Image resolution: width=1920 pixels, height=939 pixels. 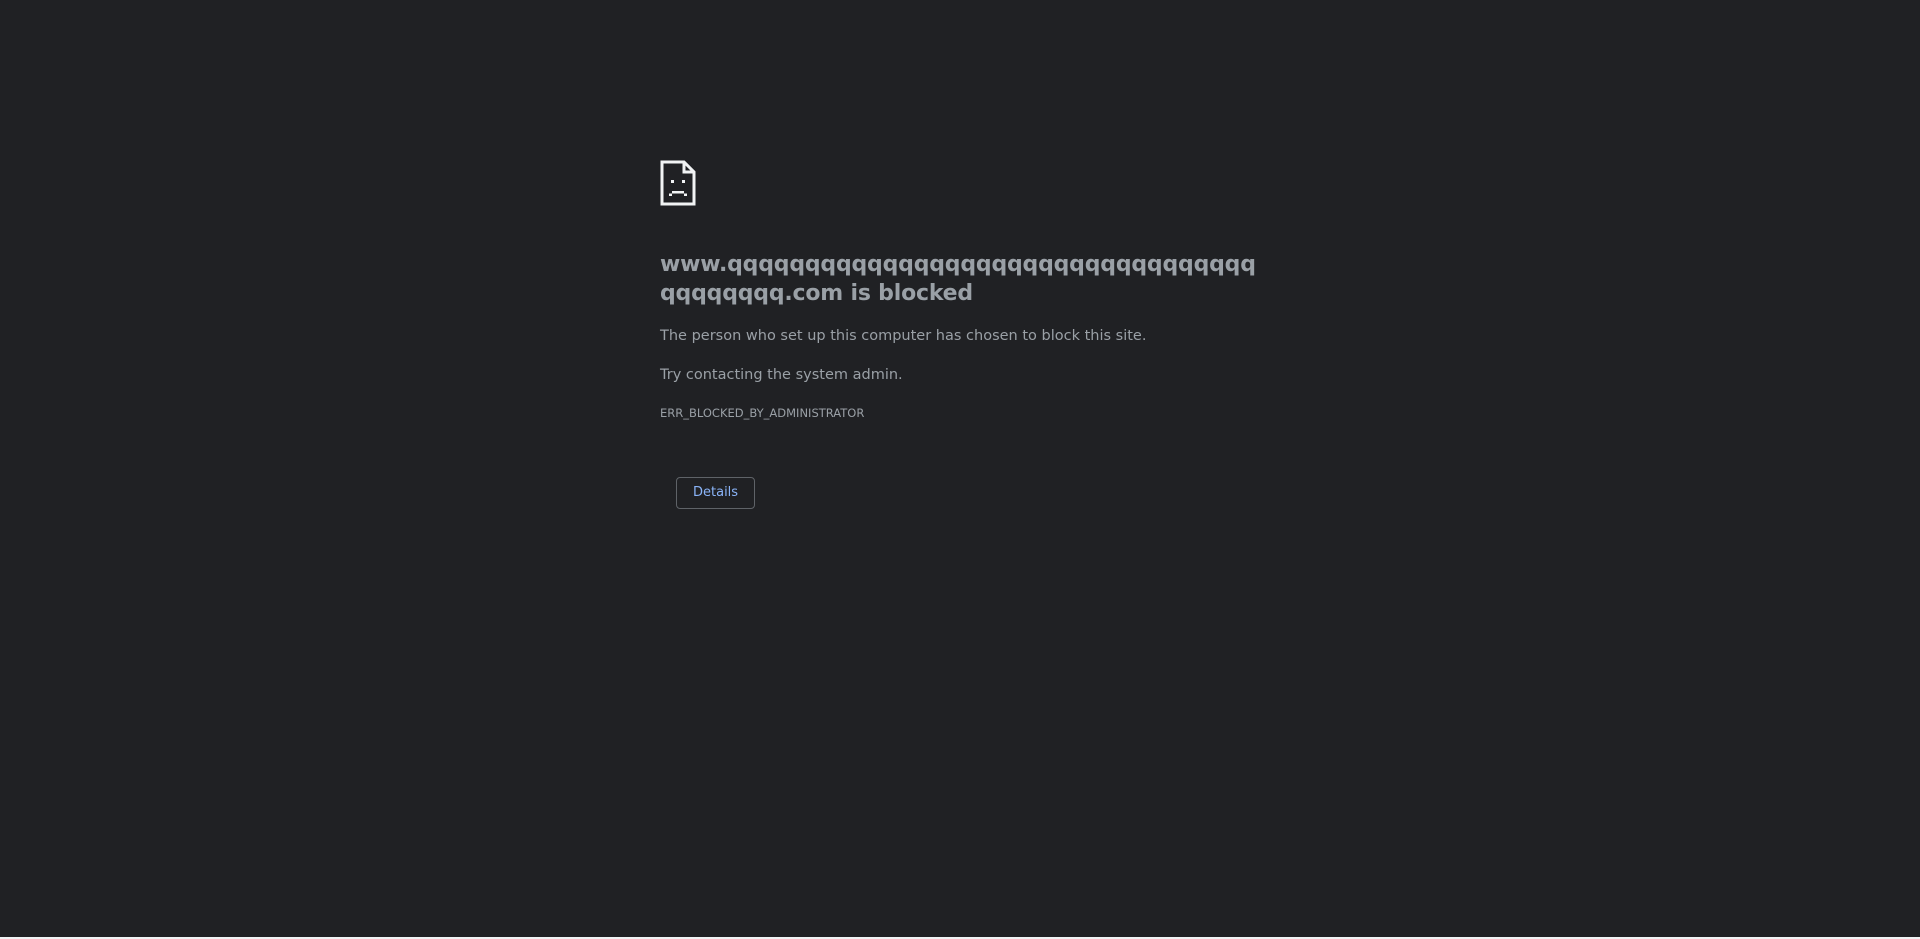 What do you see at coordinates (716, 493) in the screenshot?
I see `details-button: Details` at bounding box center [716, 493].